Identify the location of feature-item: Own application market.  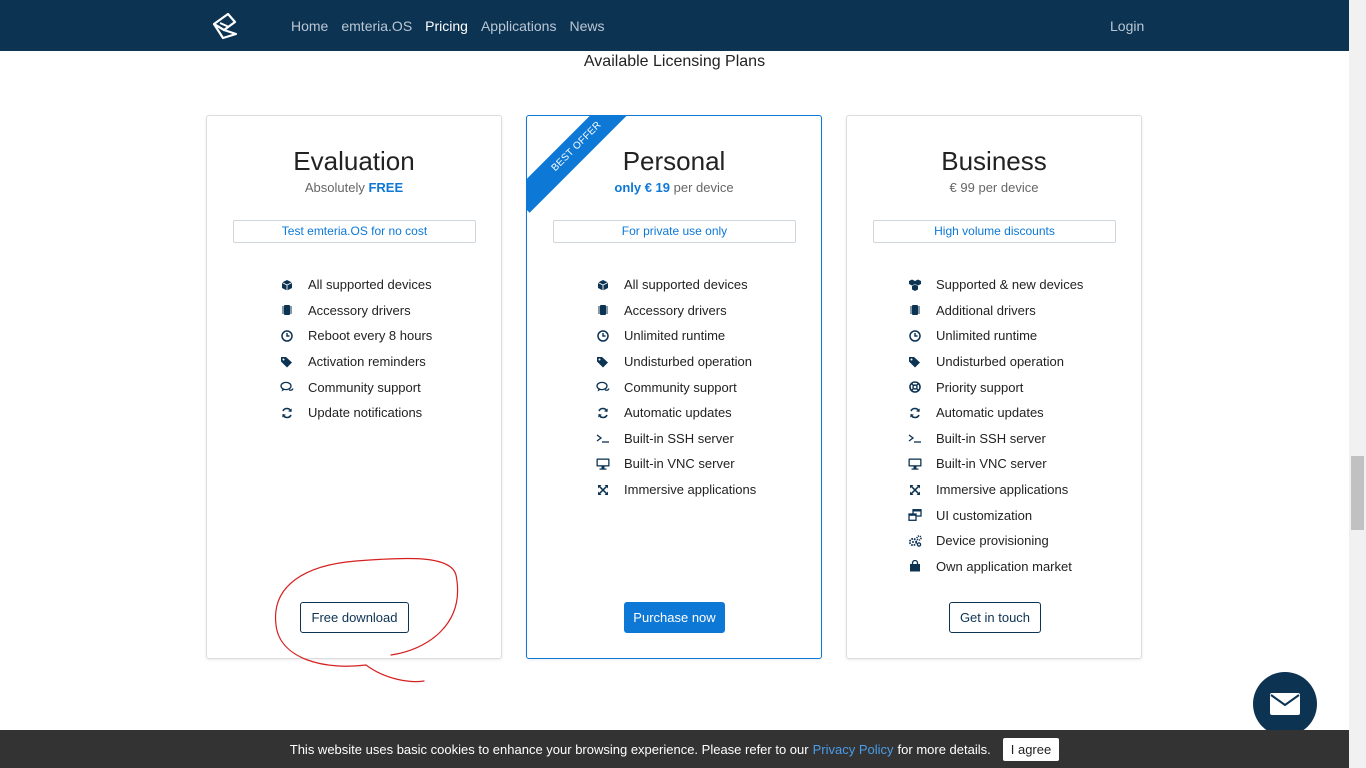
(1024, 567).